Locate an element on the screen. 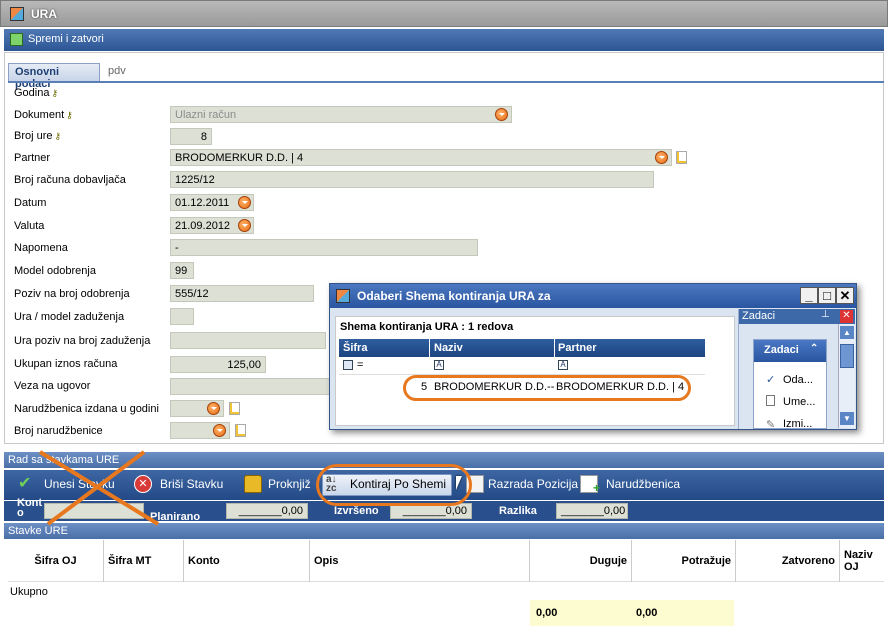 The width and height of the screenshot is (893, 642). col-opis: Opis is located at coordinates (420, 561).